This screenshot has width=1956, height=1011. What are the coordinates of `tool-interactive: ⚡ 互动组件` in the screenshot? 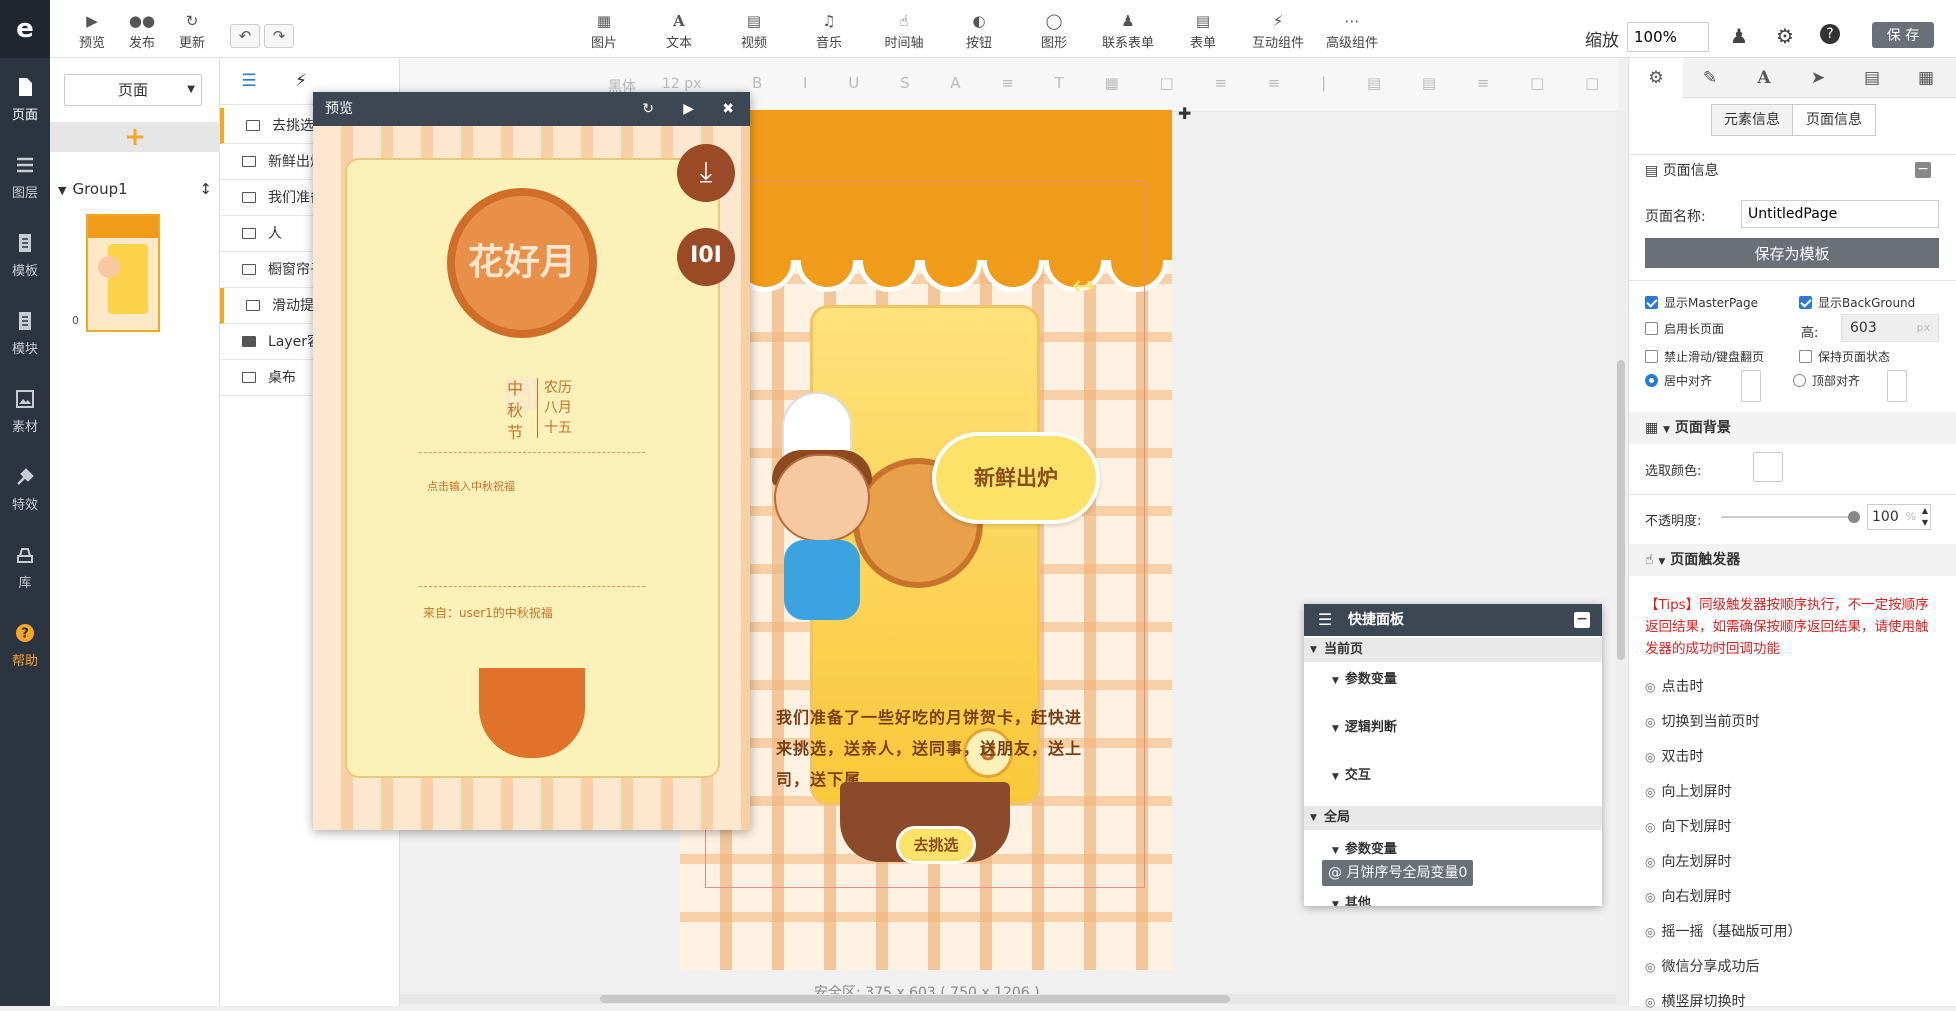 It's located at (1278, 31).